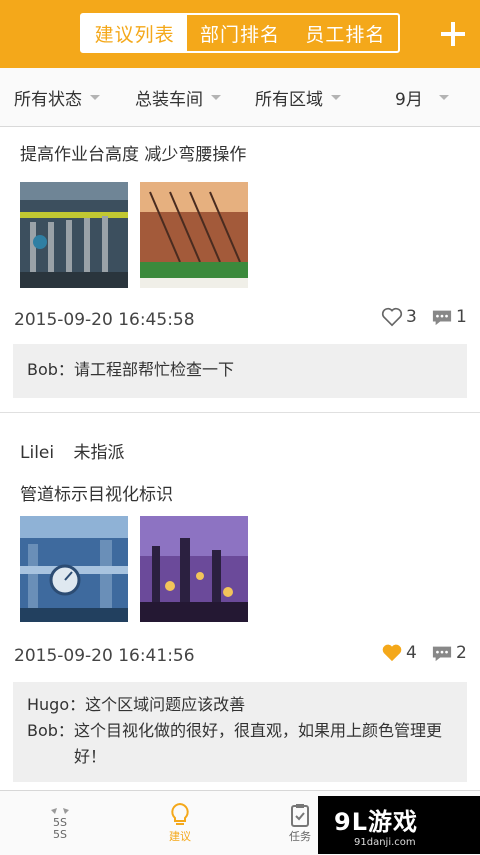 The height and width of the screenshot is (855, 480). What do you see at coordinates (60, 834) in the screenshot?
I see `nav-5s-label: 5S` at bounding box center [60, 834].